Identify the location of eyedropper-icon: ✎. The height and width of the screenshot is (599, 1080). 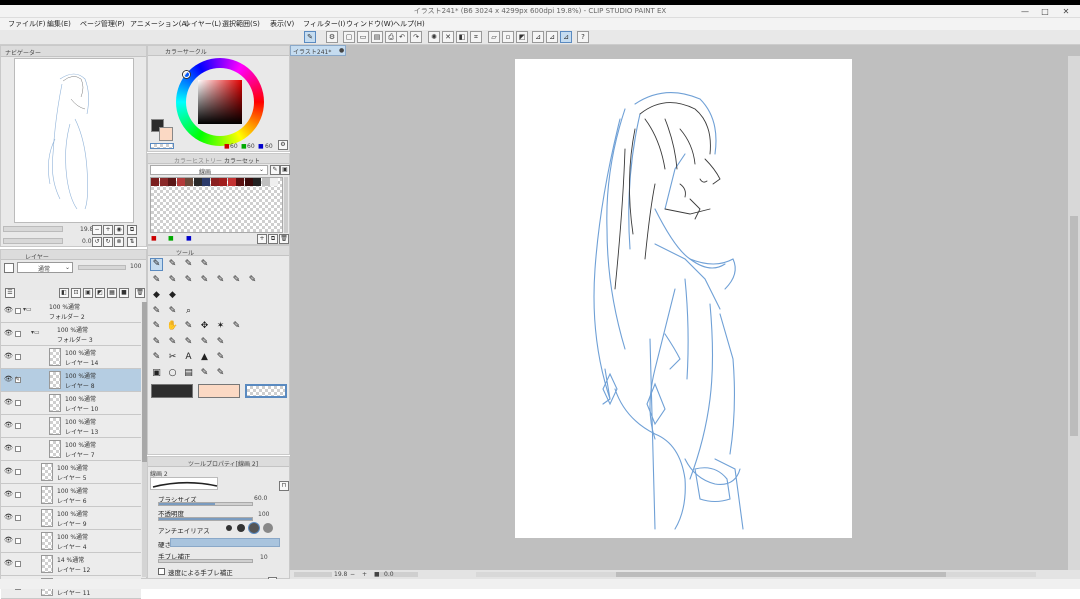
(275, 170).